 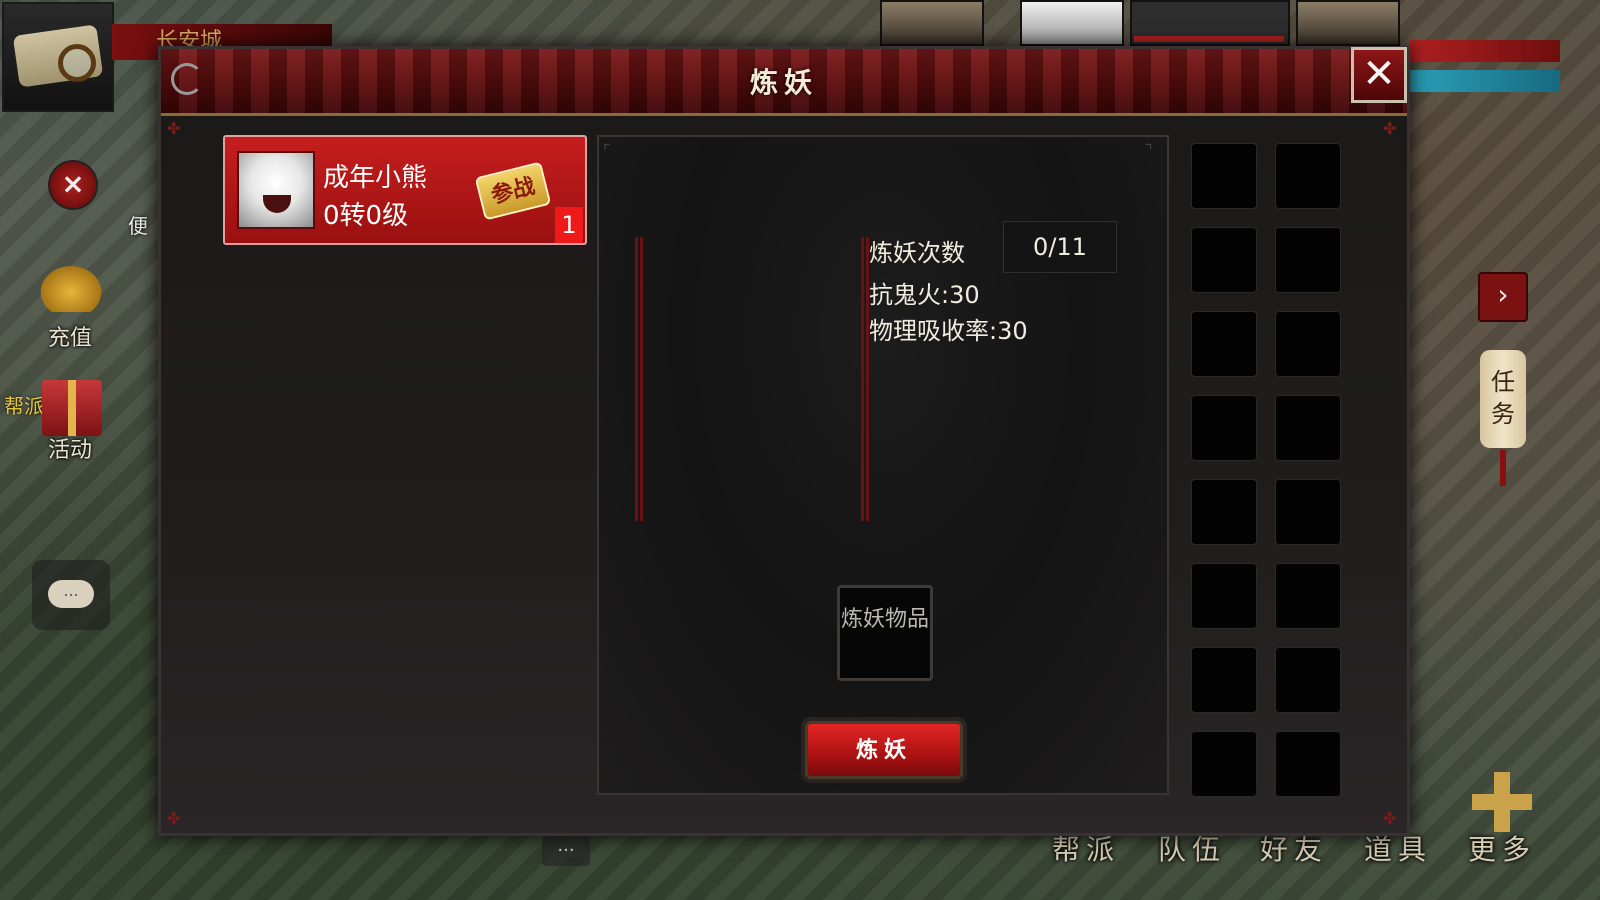 What do you see at coordinates (375, 178) in the screenshot?
I see `pet-name: 成年小熊` at bounding box center [375, 178].